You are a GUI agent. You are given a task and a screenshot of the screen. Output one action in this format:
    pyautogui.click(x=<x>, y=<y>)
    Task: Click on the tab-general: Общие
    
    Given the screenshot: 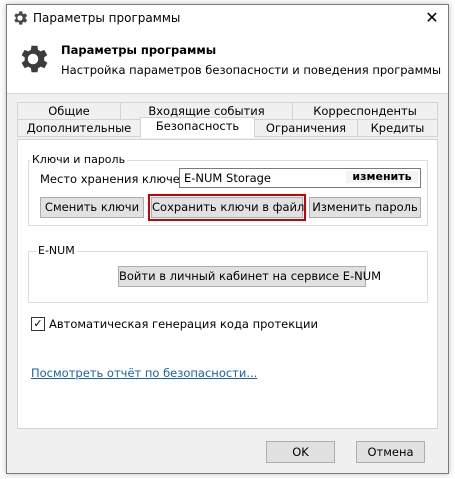 What is the action you would take?
    pyautogui.click(x=69, y=111)
    